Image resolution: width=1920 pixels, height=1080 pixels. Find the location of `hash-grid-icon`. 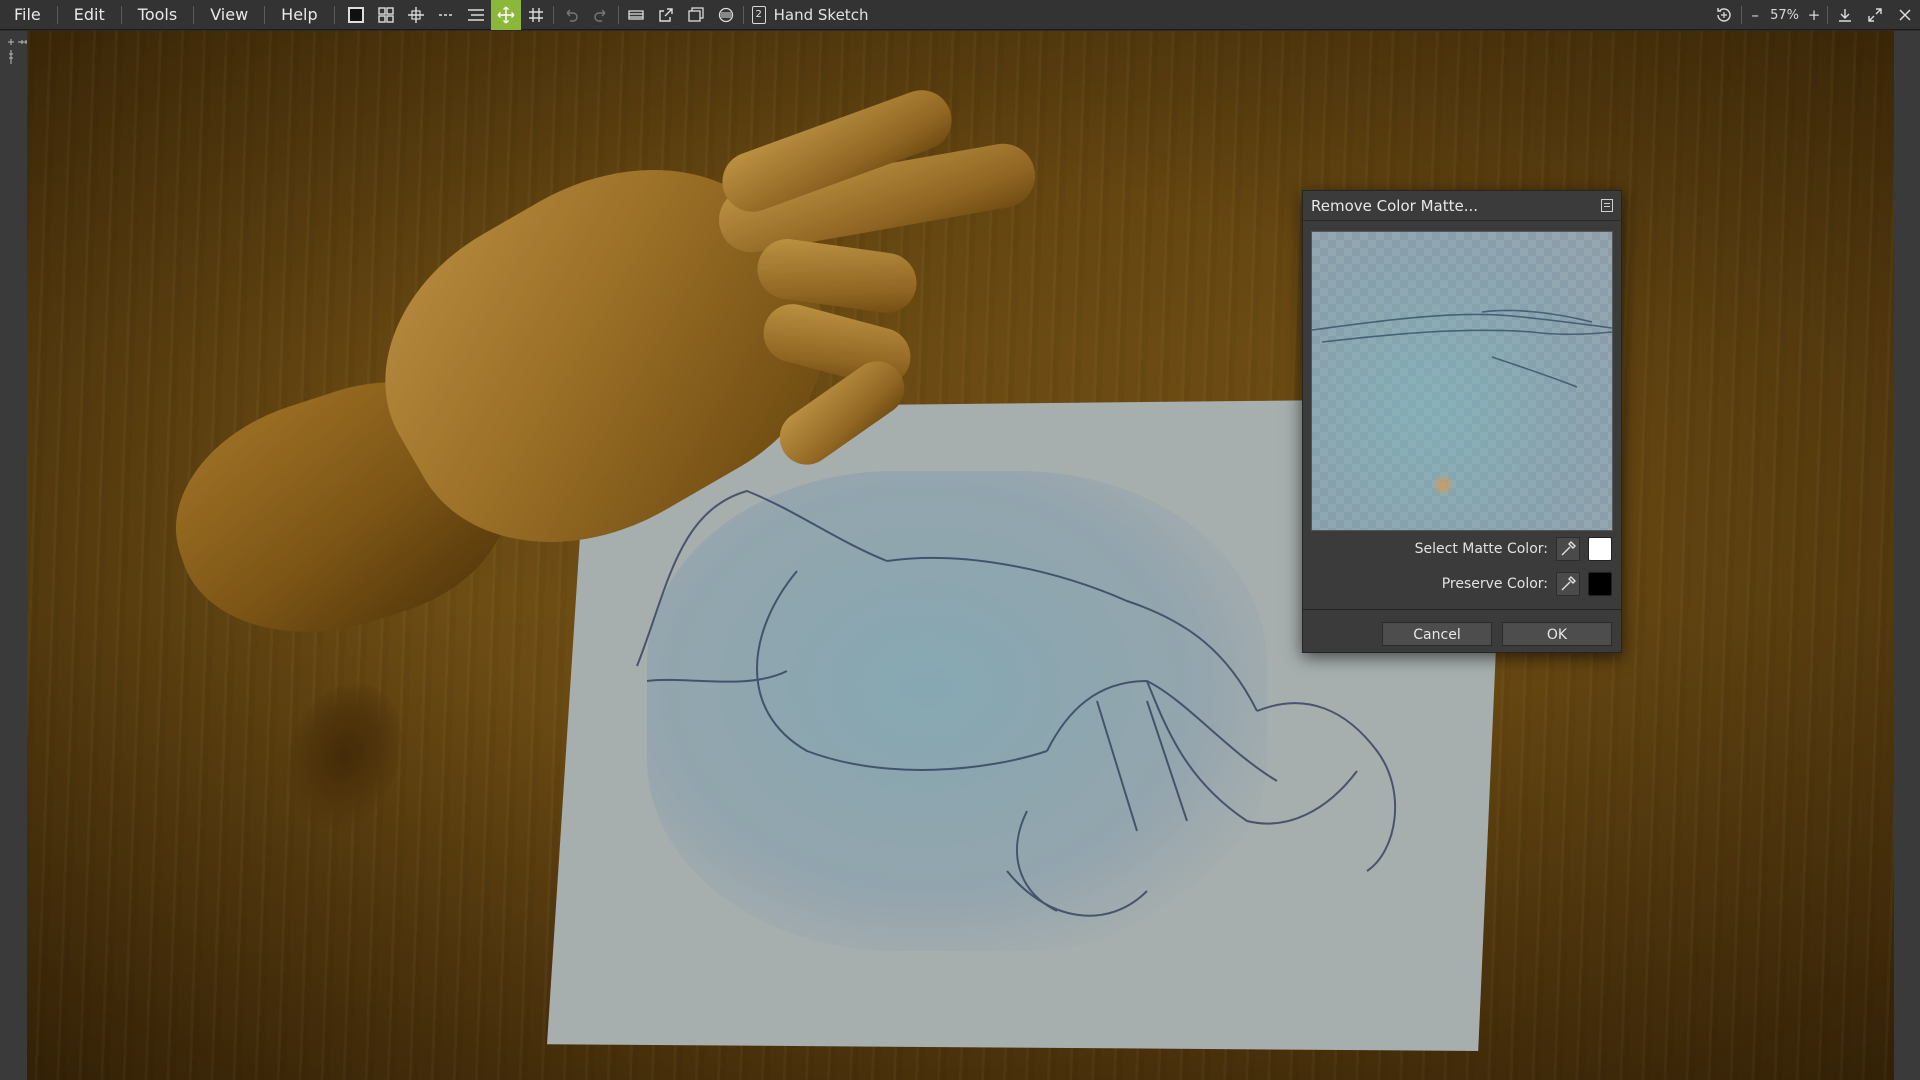

hash-grid-icon is located at coordinates (535, 14).